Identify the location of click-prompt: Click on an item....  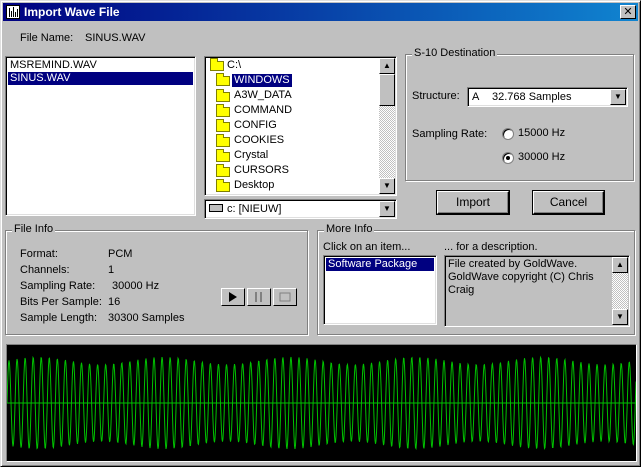
(367, 247).